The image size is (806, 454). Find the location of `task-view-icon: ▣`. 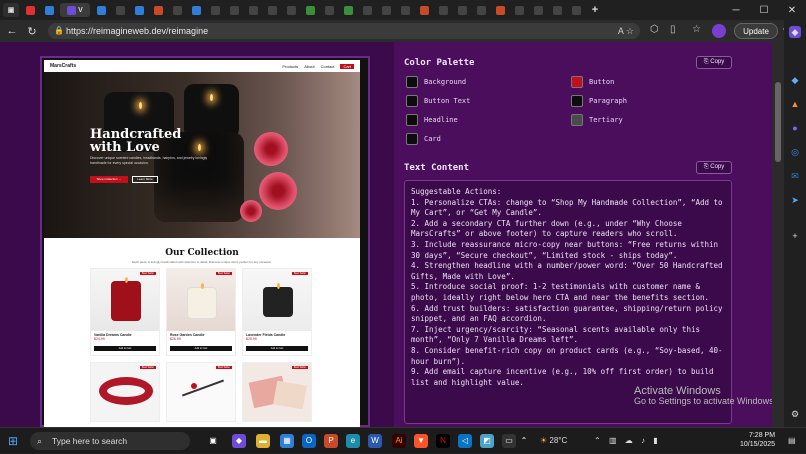

task-view-icon: ▣ is located at coordinates (213, 441).